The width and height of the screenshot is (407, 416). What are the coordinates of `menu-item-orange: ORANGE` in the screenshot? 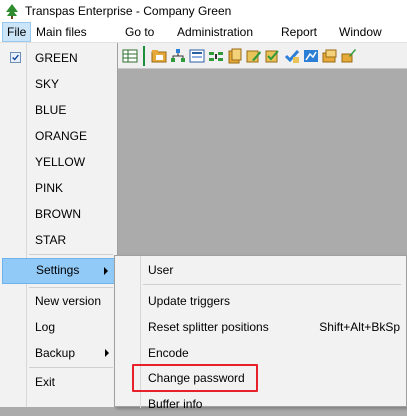 It's located at (59, 136).